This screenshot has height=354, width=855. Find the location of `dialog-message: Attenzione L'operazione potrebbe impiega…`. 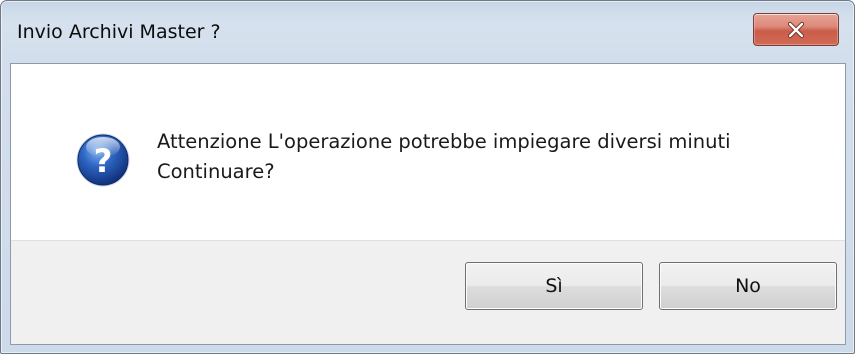

dialog-message: Attenzione L'operazione potrebbe impiega… is located at coordinates (444, 157).